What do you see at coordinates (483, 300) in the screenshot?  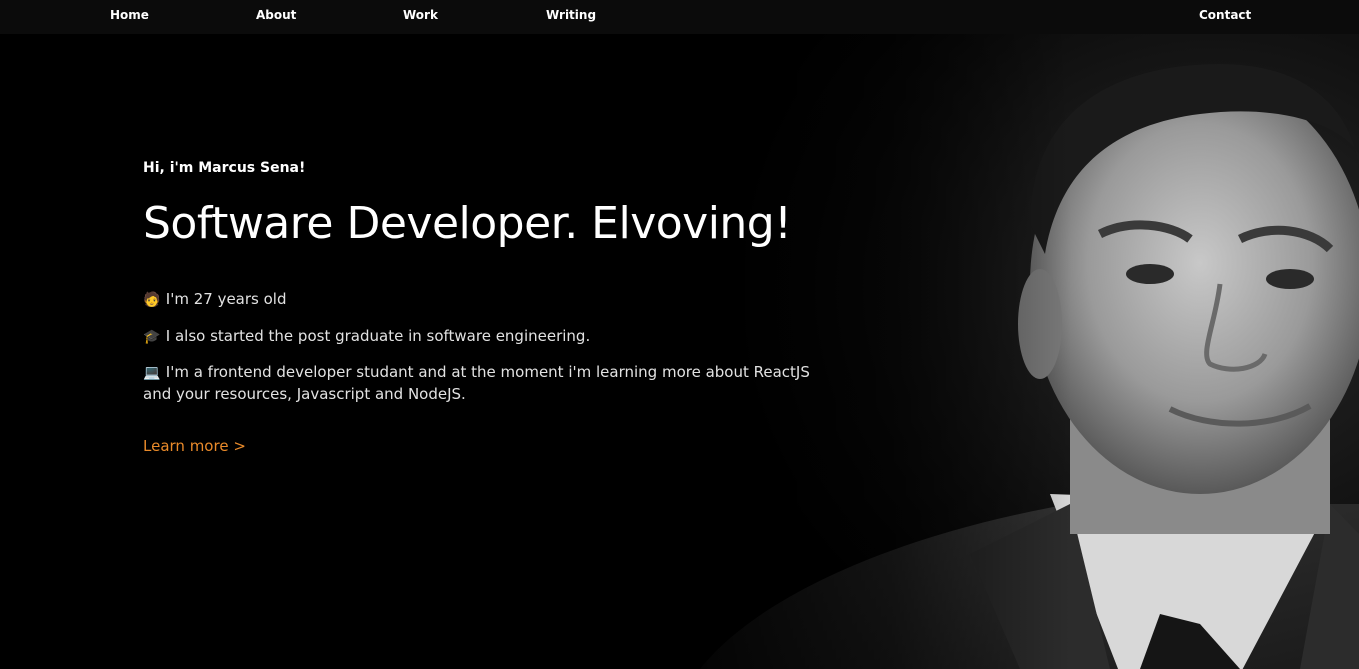 I see `fact-age: 🧑 I'm 27 years old` at bounding box center [483, 300].